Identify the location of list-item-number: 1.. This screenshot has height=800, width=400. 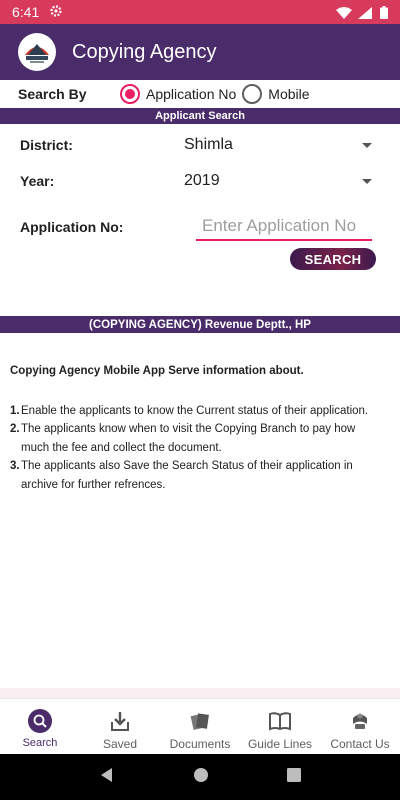
(15, 410).